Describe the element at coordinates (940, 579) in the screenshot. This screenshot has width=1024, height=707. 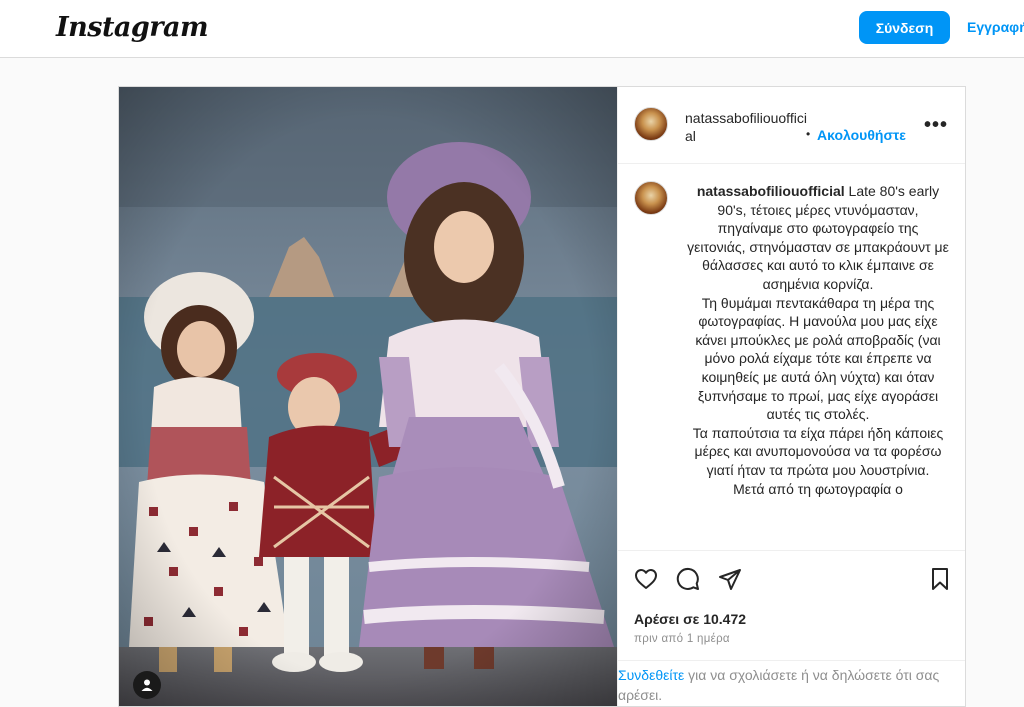
I see `bookmark-icon` at that location.